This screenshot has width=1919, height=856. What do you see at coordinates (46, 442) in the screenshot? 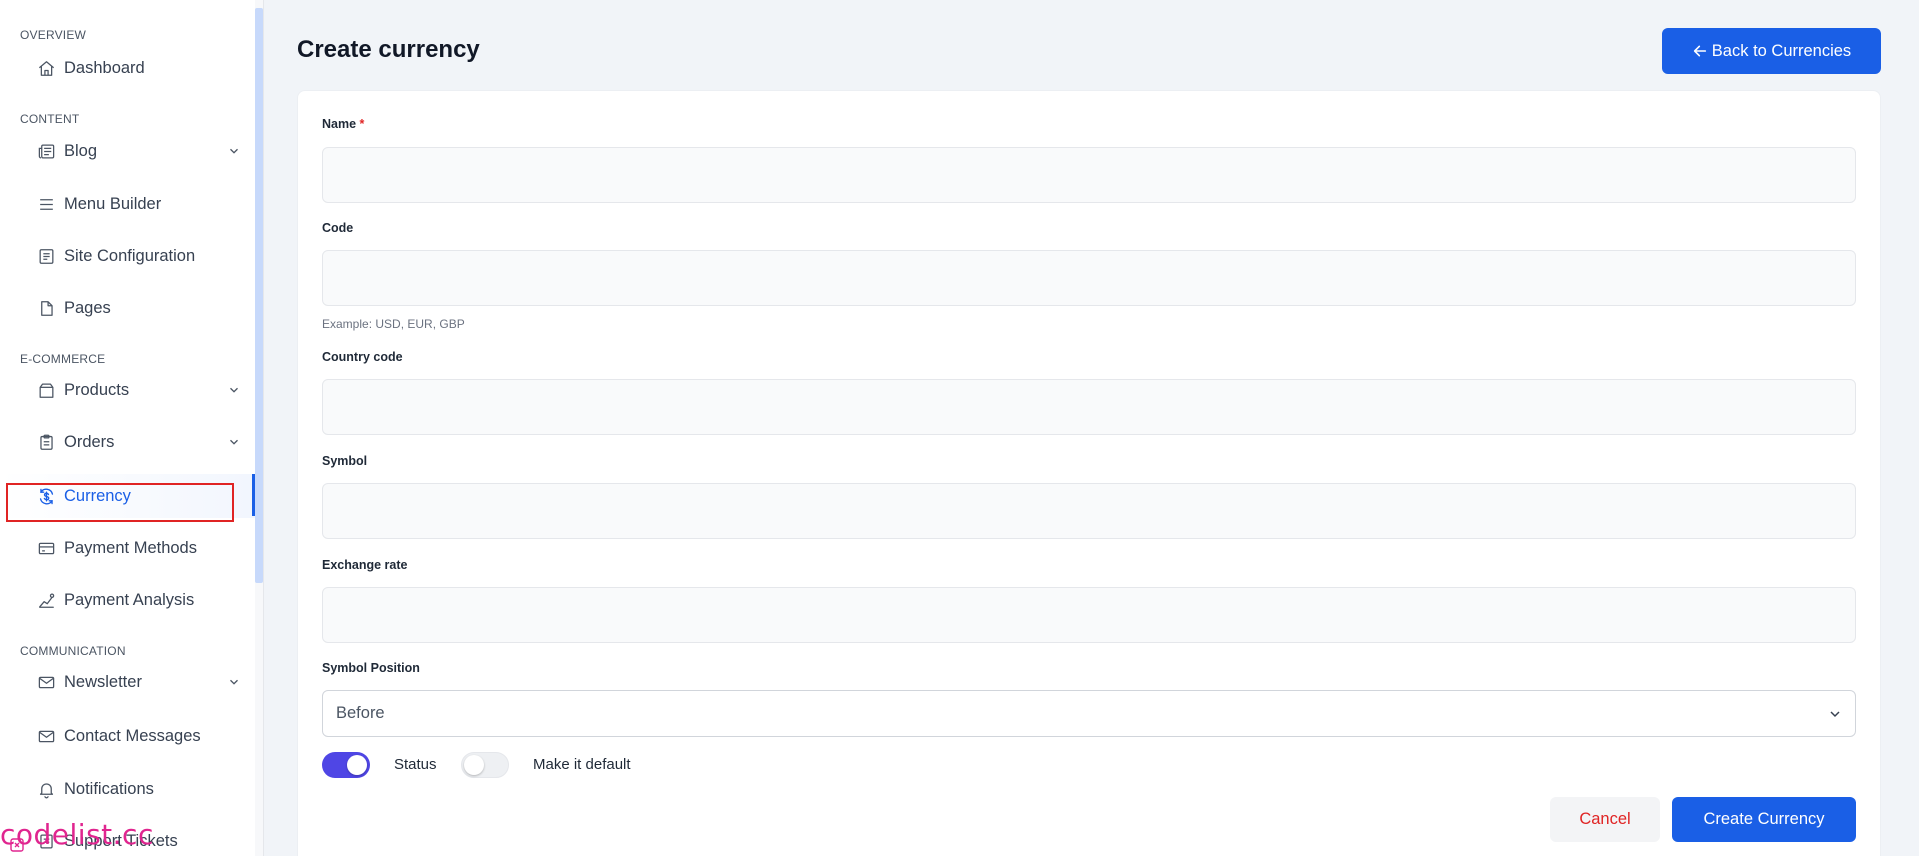
I see `clipboard-icon` at bounding box center [46, 442].